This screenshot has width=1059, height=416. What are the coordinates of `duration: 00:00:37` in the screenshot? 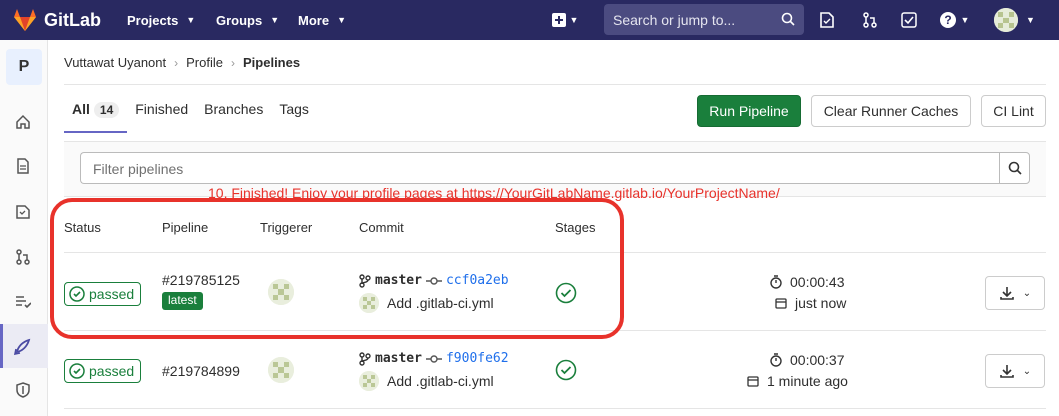 It's located at (807, 360).